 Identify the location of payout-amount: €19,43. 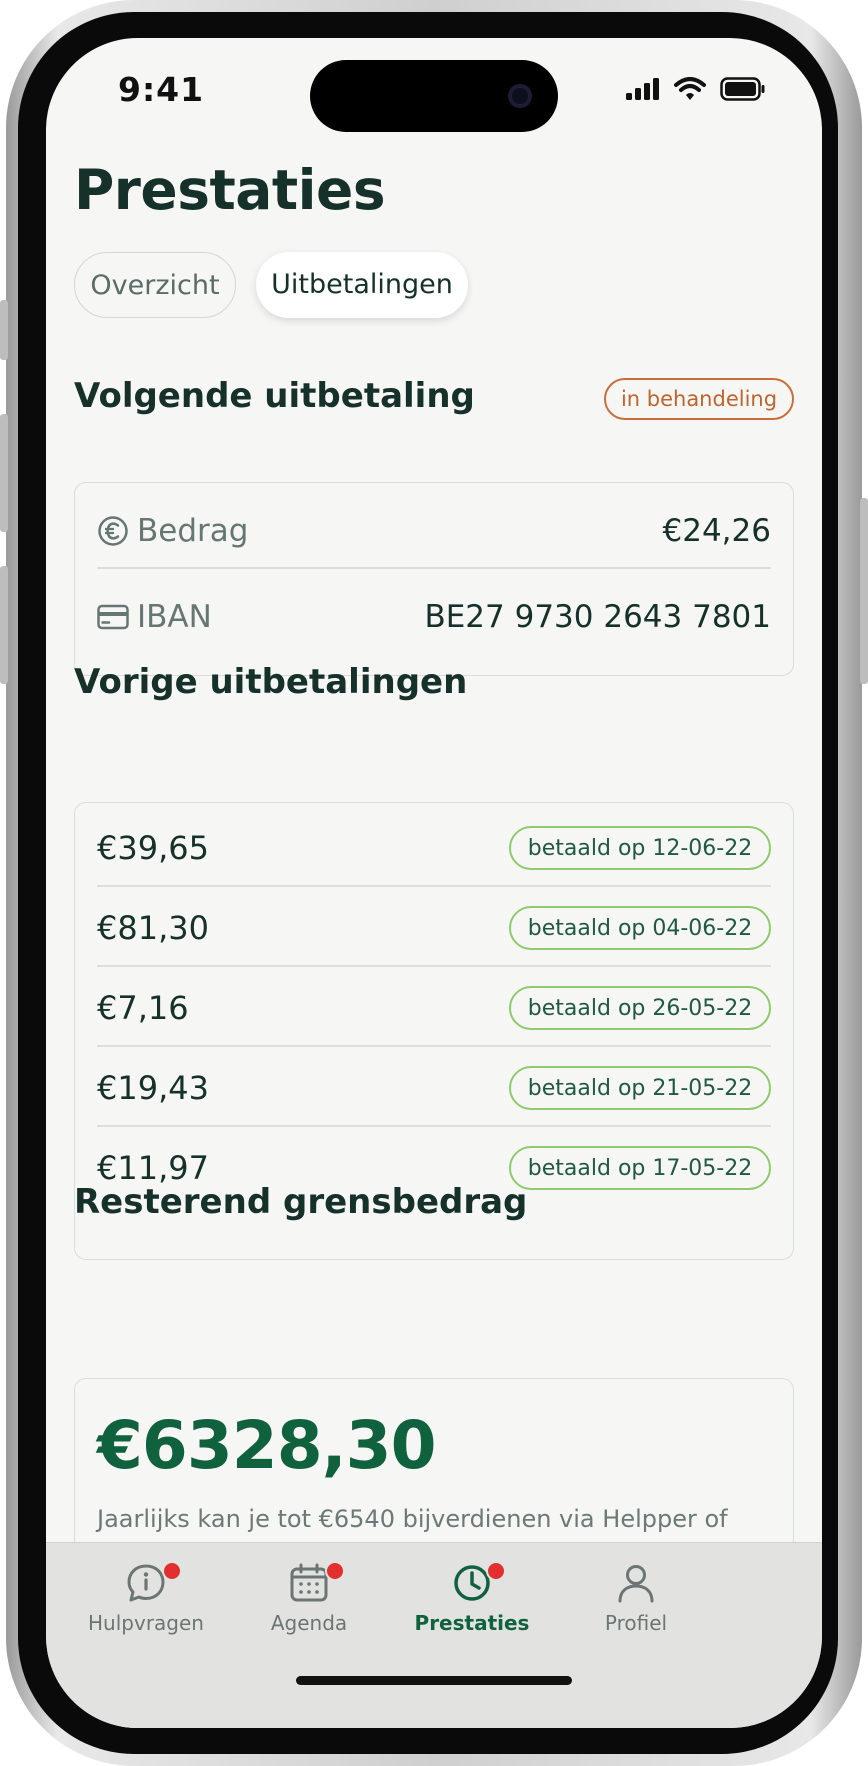
(153, 1088).